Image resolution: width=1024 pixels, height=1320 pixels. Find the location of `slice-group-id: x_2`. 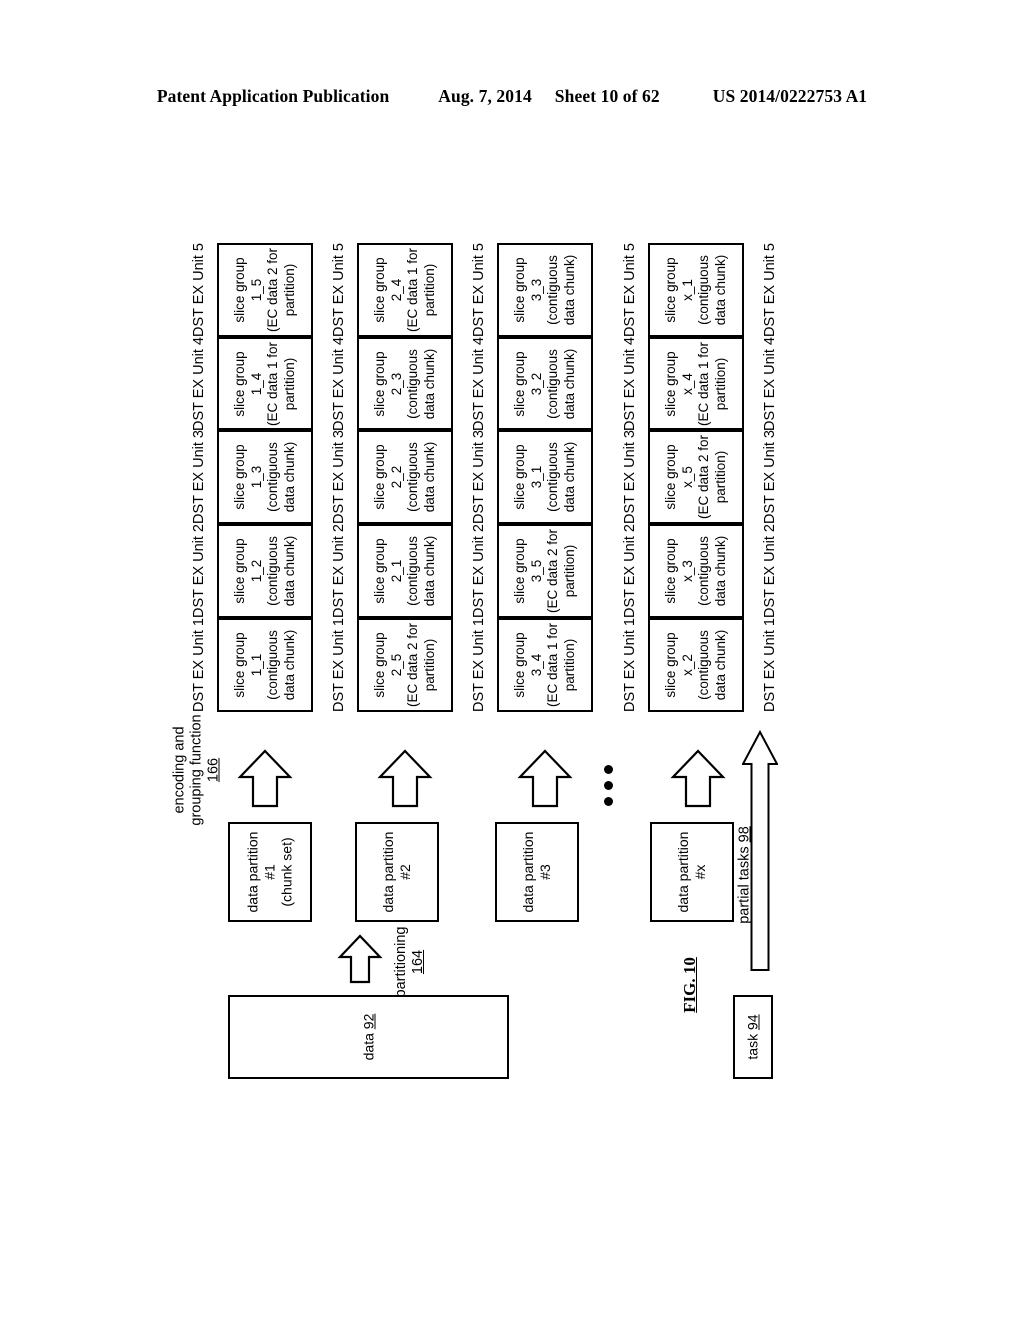

slice-group-id: x_2 is located at coordinates (687, 665).